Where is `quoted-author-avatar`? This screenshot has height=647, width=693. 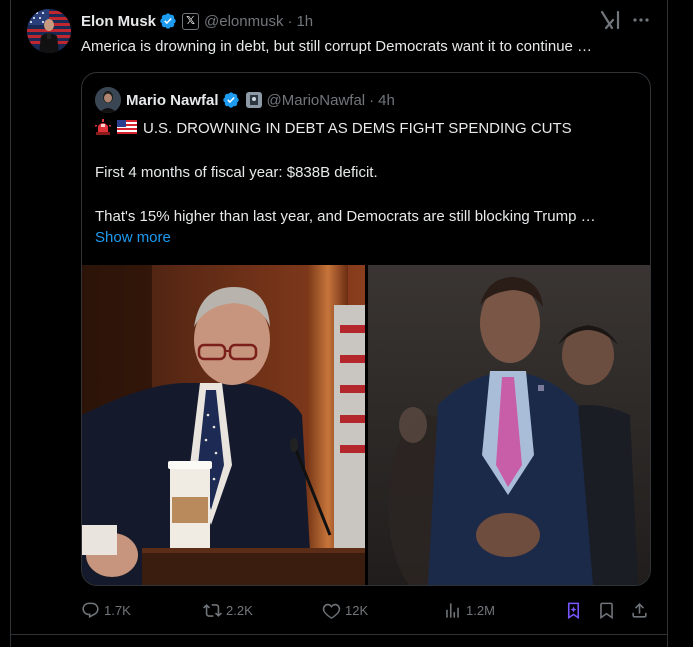
quoted-author-avatar is located at coordinates (108, 100).